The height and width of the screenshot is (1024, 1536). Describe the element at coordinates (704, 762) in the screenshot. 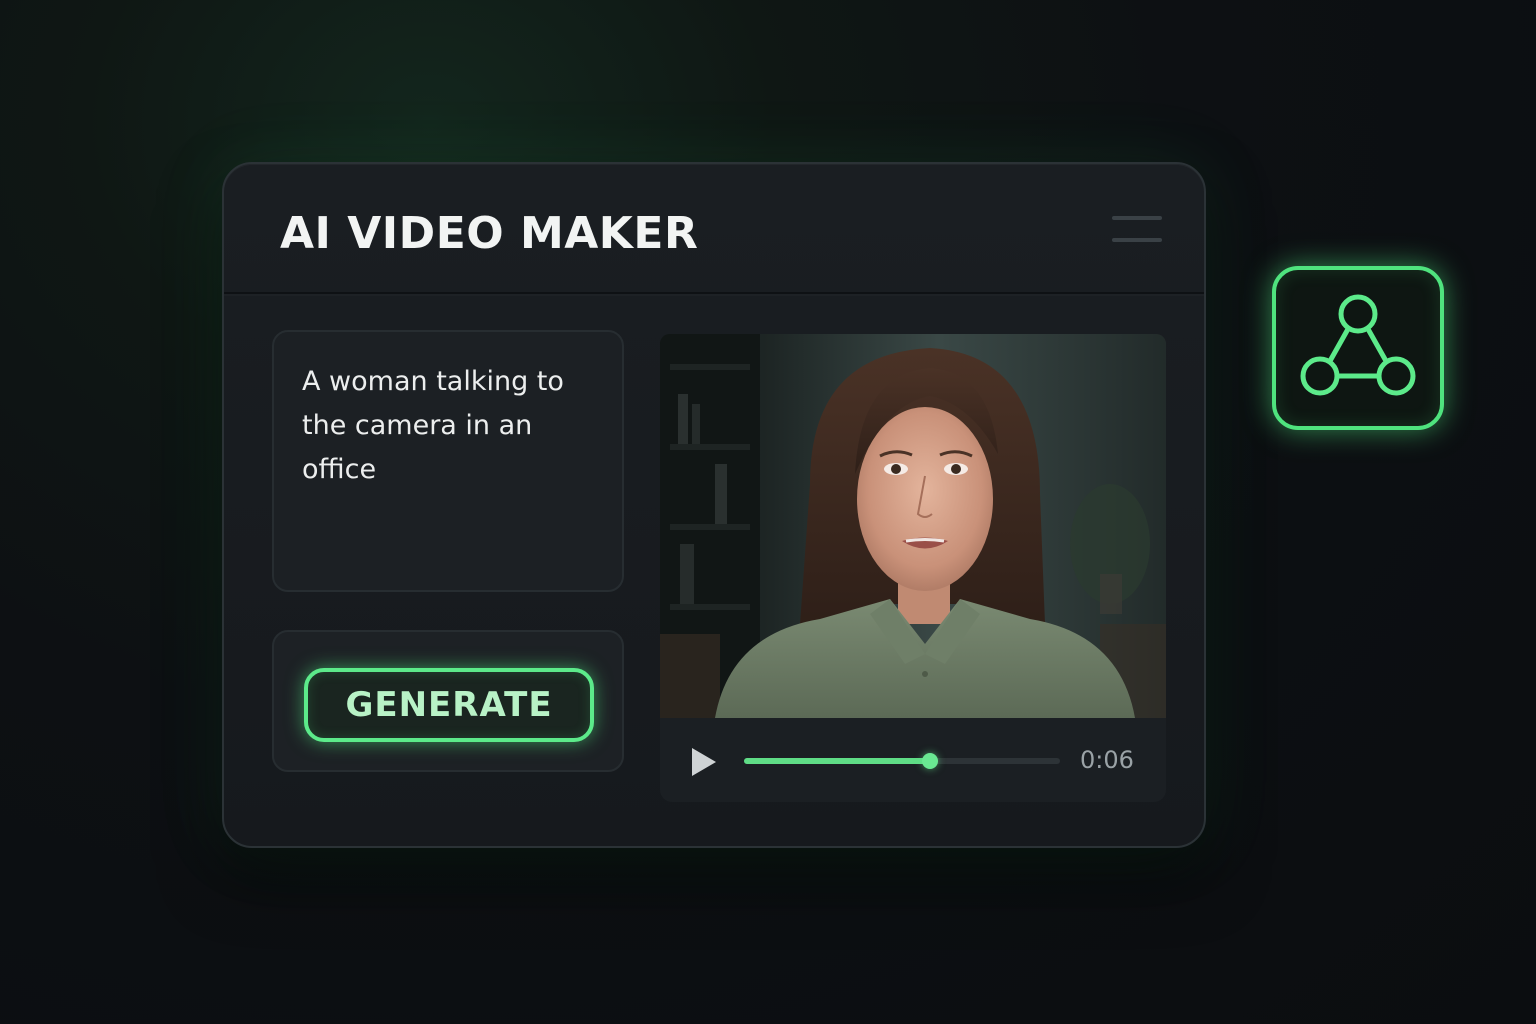

I see `play-icon` at that location.